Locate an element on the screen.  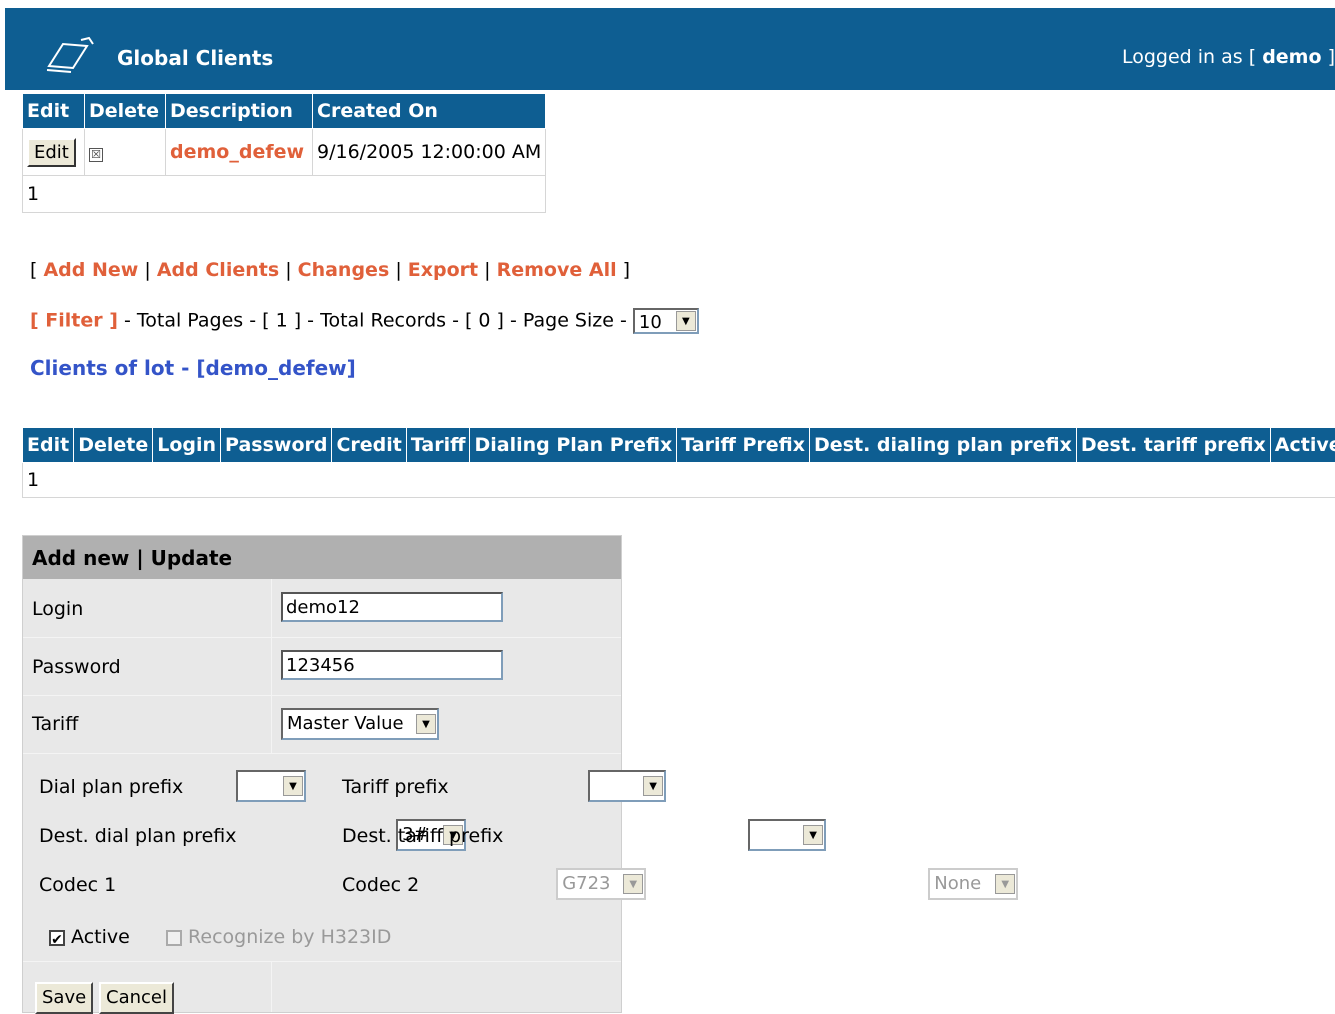
recognize-label: Recognize by H323ID is located at coordinates (289, 937).